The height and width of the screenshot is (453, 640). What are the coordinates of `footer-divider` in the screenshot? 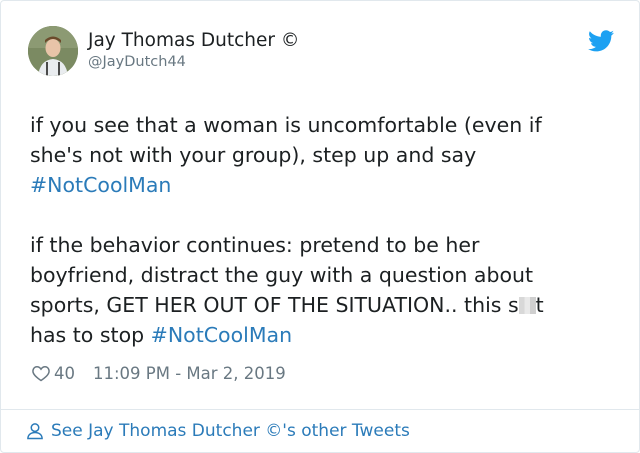 It's located at (320, 409).